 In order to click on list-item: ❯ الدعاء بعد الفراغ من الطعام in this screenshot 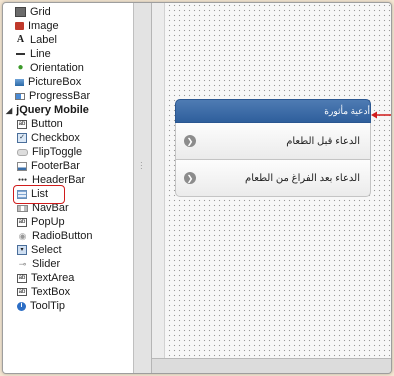, I will do `click(273, 178)`.